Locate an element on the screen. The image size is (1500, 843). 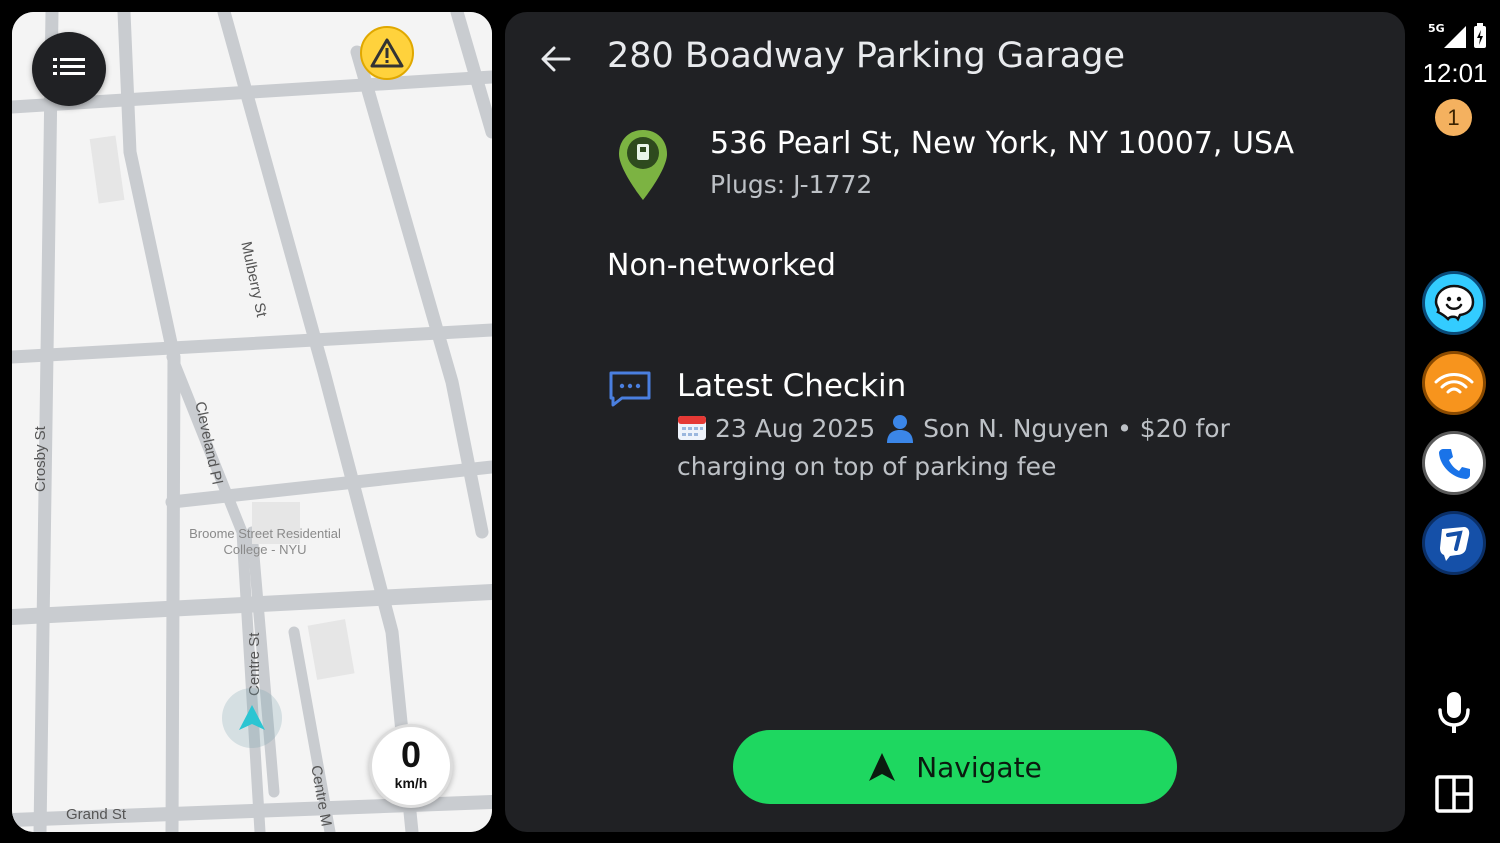
street-label-grand: Grand St is located at coordinates (96, 814).